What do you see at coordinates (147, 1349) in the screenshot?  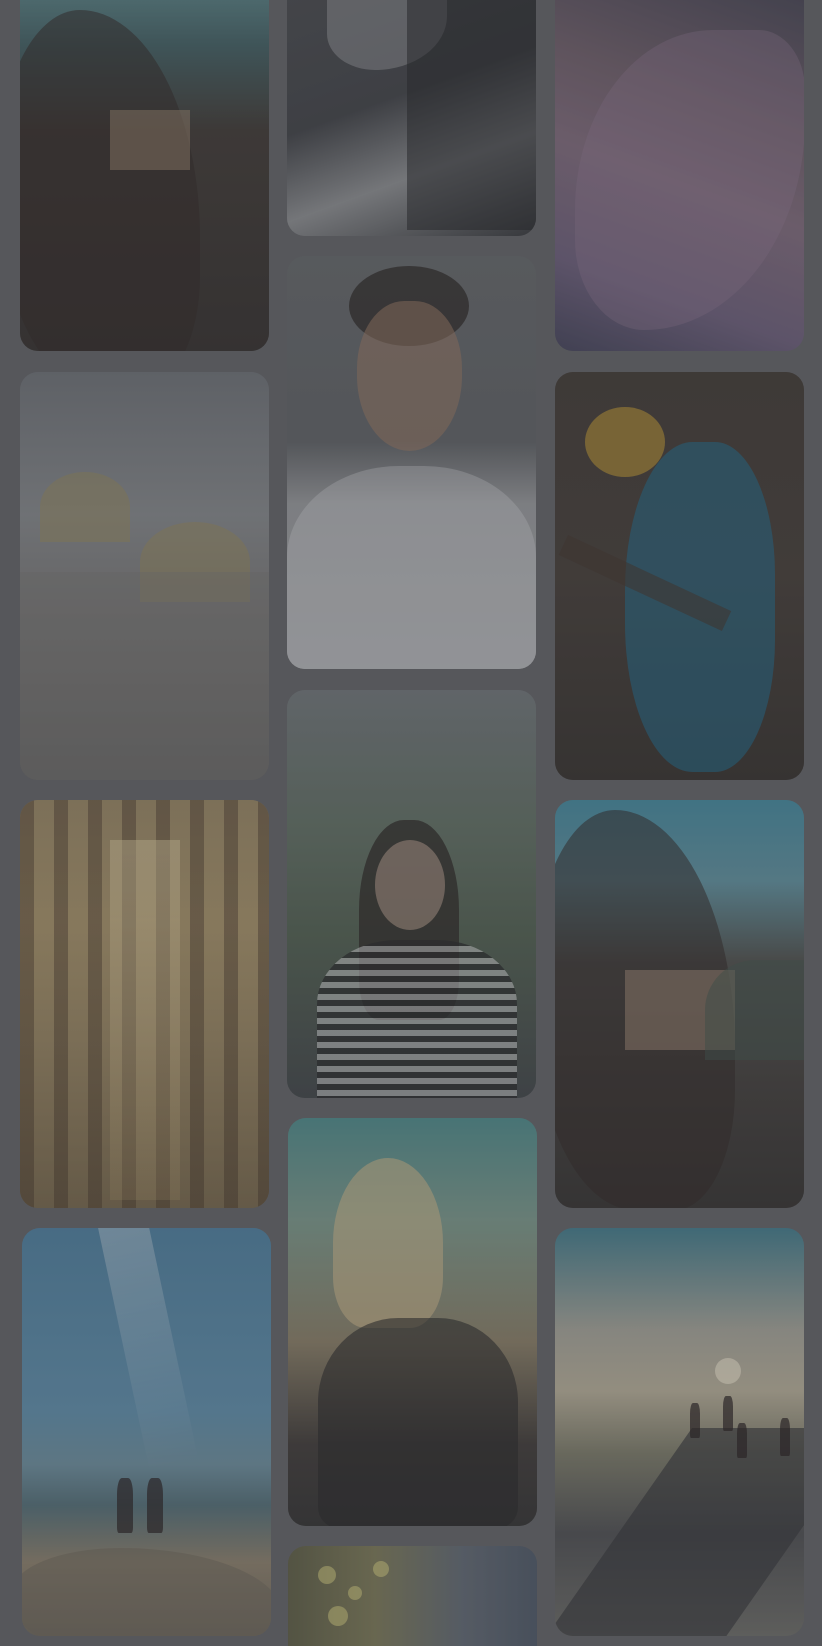 I see `sun-beam` at bounding box center [147, 1349].